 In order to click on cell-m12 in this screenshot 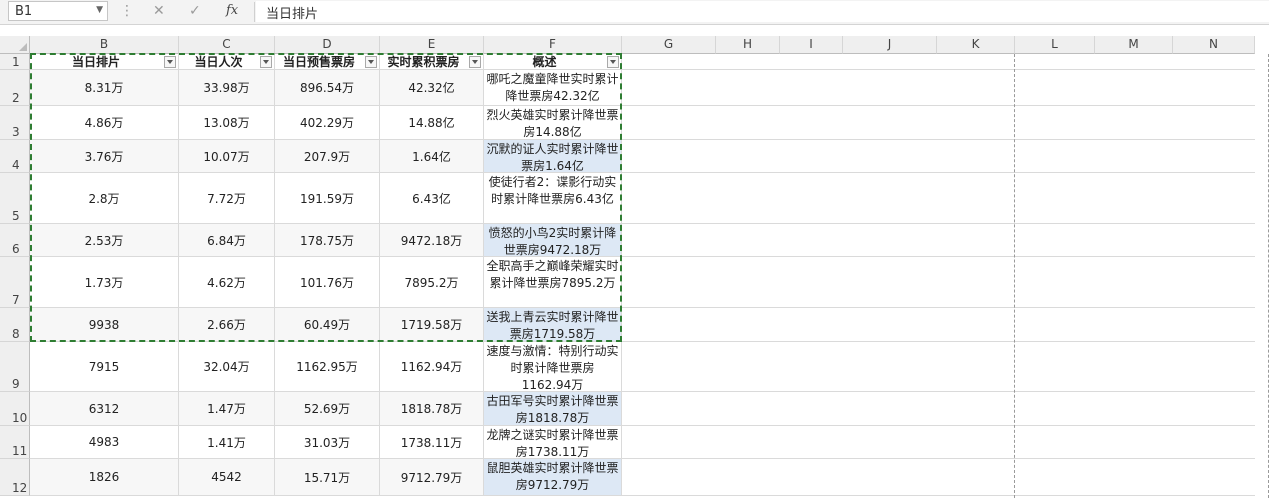, I will do `click(1134, 477)`.